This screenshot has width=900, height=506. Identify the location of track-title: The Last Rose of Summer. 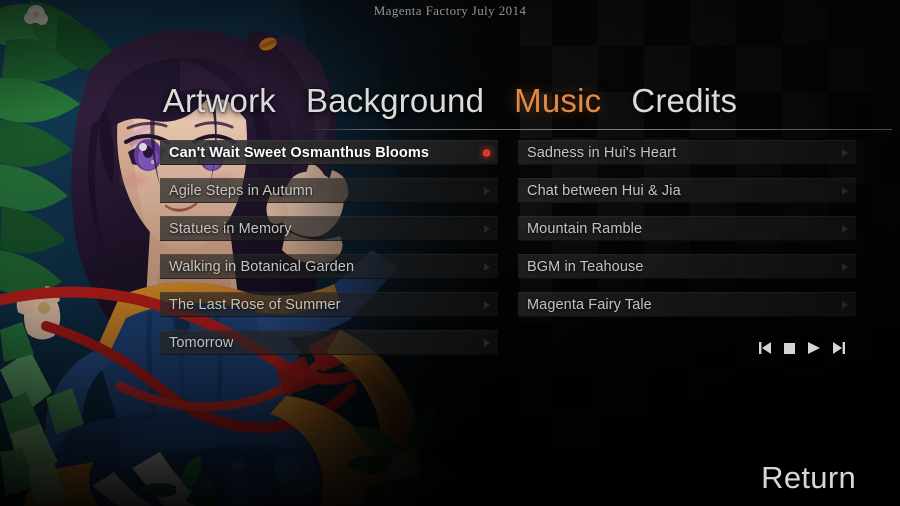
(255, 304).